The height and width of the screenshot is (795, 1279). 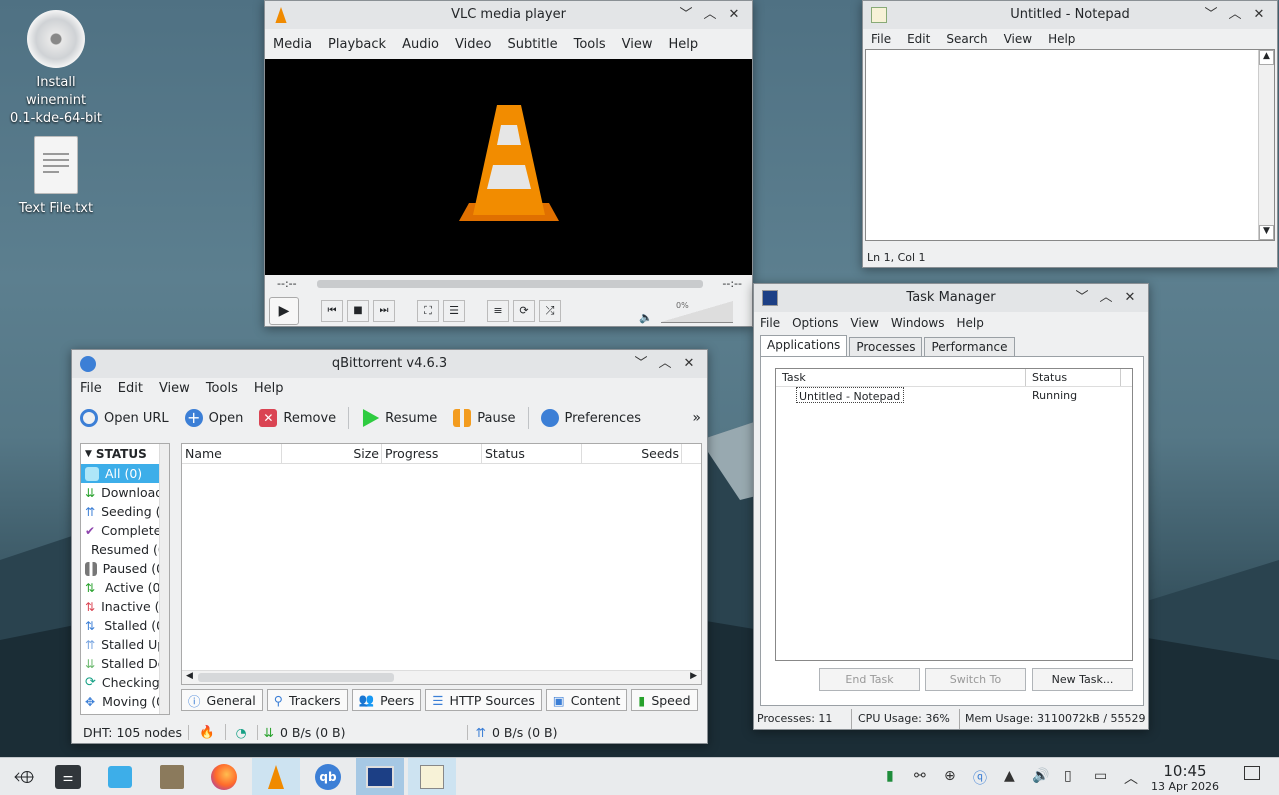 What do you see at coordinates (297, 418) in the screenshot?
I see `remove-button: ✕ Remove` at bounding box center [297, 418].